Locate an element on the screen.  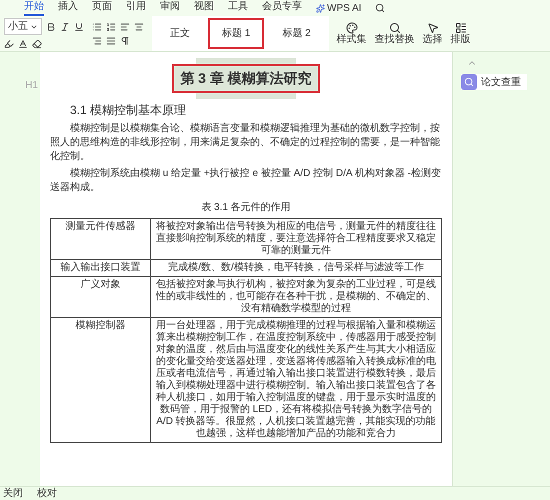
table-cell: 将被控对象输出信号转换为相应的电信号，测量元件的精度往往直接影响控制系统的精度，要注意选择符合工程精度要求又稳定可靠的测量元件 is located at coordinates (296, 239).